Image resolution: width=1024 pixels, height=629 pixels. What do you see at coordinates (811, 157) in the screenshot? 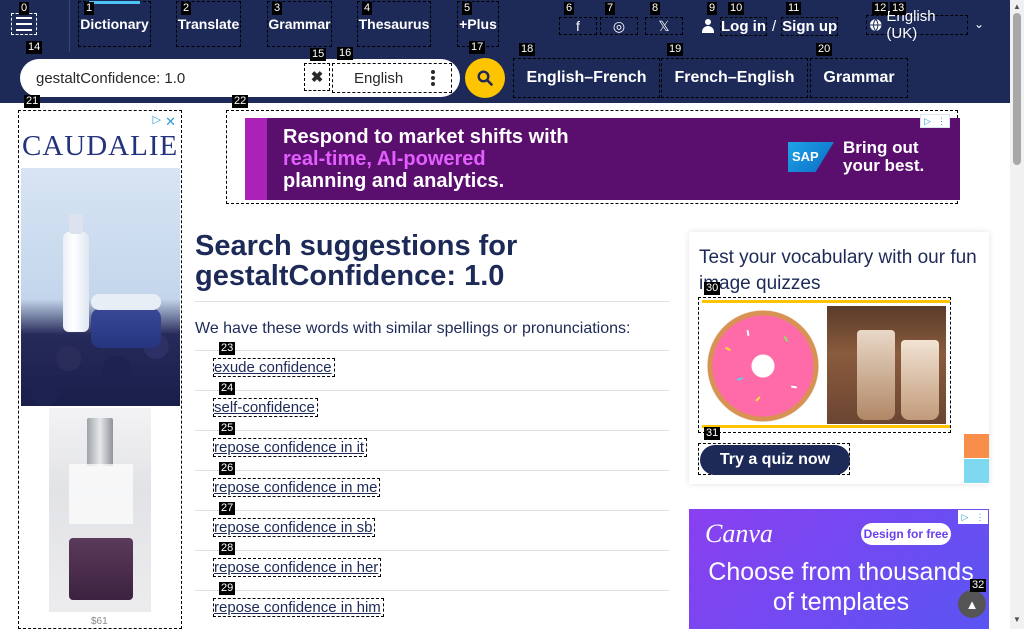
I see `sap-logo: SAP` at bounding box center [811, 157].